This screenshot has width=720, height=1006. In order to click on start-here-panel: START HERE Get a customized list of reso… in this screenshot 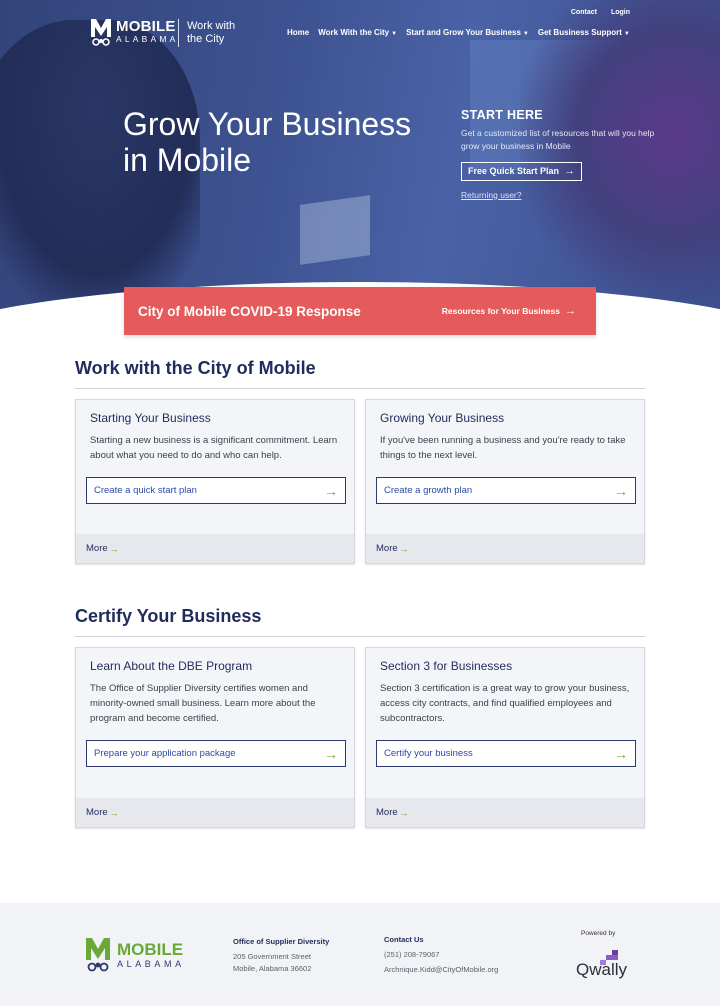, I will do `click(561, 154)`.